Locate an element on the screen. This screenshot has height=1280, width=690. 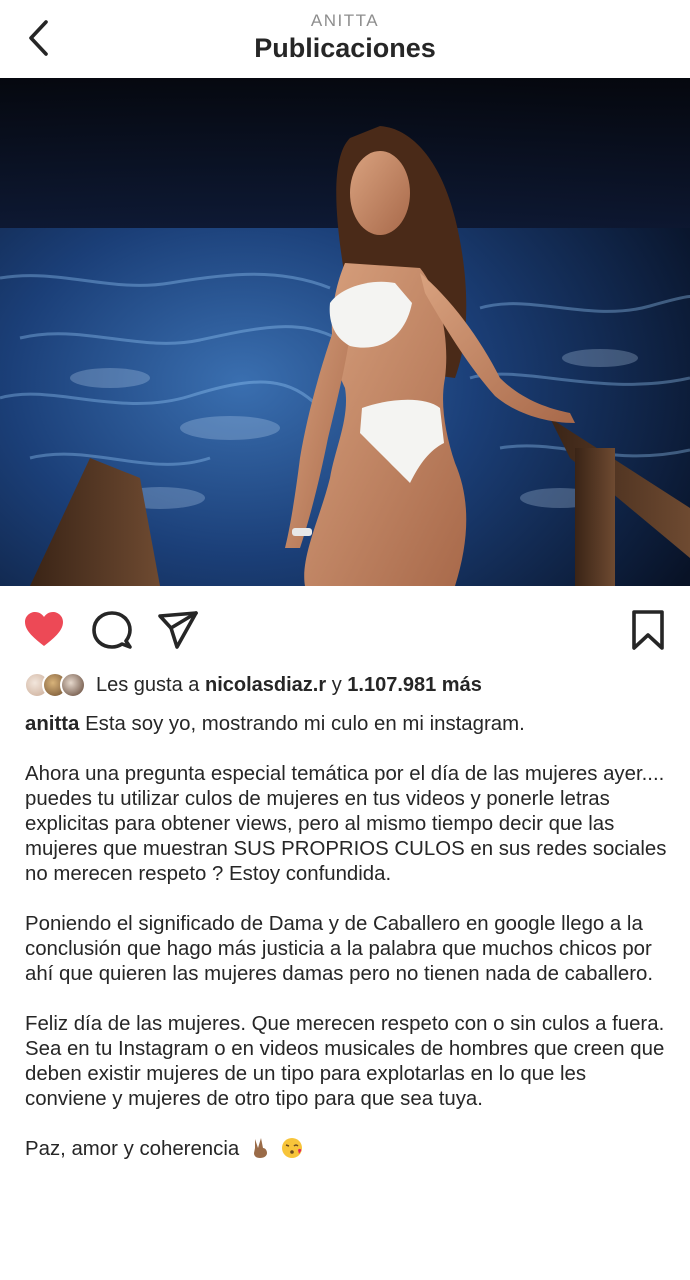
victory-hand-emoji-icon is located at coordinates (260, 1148).